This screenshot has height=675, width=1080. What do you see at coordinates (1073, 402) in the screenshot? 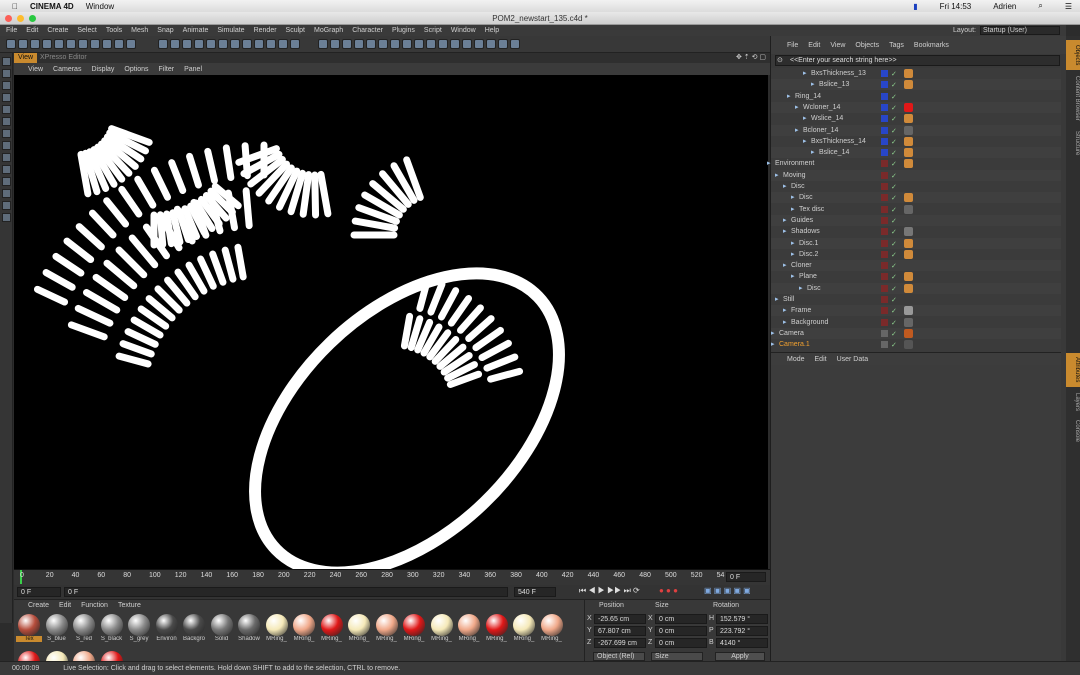
I see `side-tab-layers: Layers` at bounding box center [1073, 402].